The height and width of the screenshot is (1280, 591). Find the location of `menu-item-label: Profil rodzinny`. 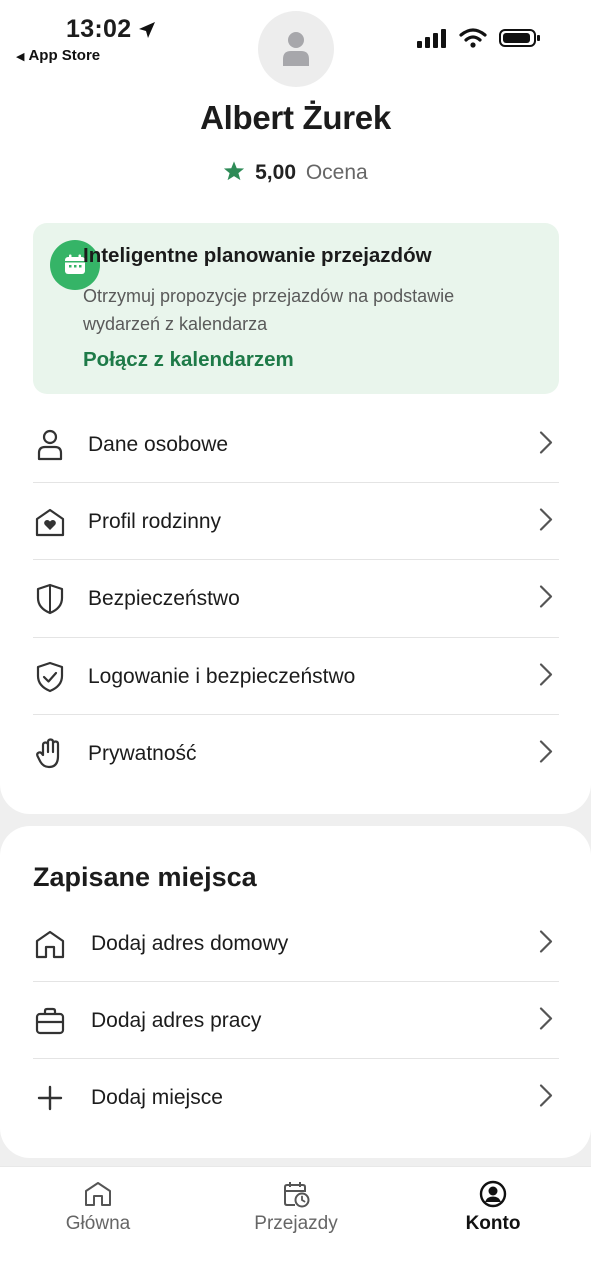

menu-item-label: Profil rodzinny is located at coordinates (155, 521).